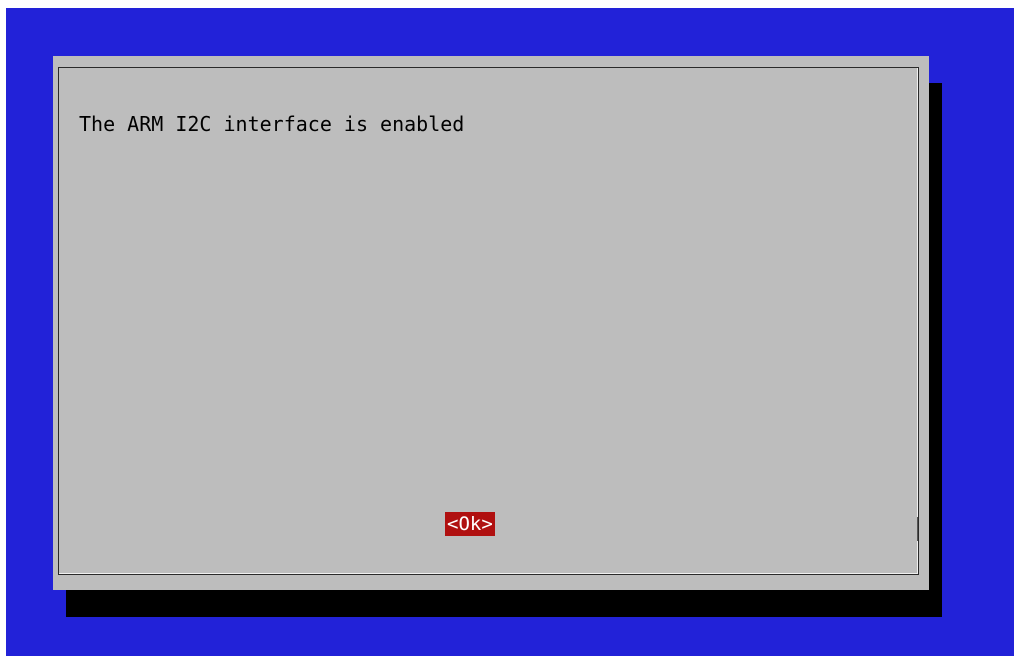 Image resolution: width=1014 pixels, height=656 pixels. Describe the element at coordinates (272, 124) in the screenshot. I see `dialog-message: The ARM I2C interface is enabled` at that location.